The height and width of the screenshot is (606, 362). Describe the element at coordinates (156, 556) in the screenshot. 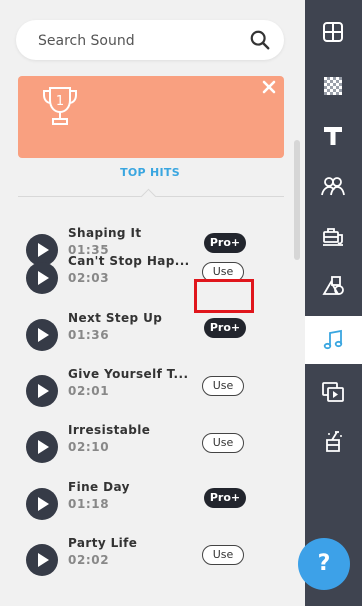

I see `list-item: Party Life 02:02 Use` at that location.